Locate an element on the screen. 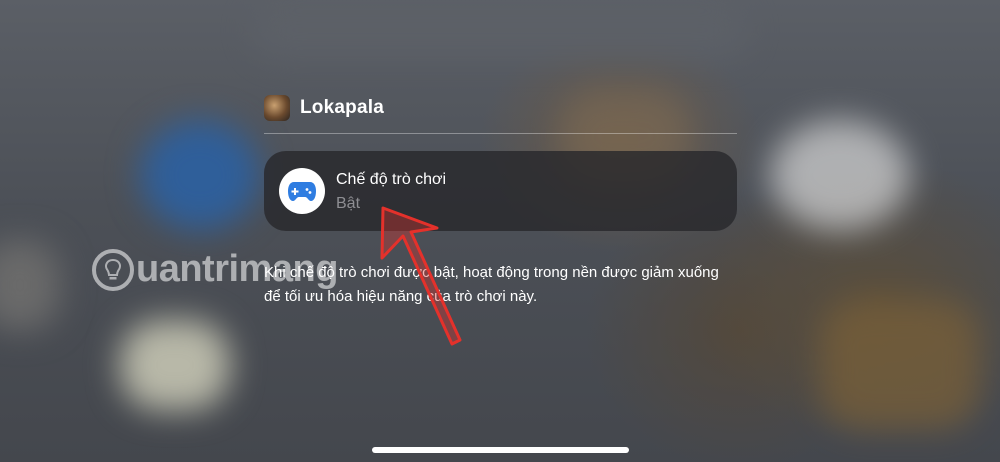 This screenshot has height=462, width=1000. home-indicator is located at coordinates (500, 450).